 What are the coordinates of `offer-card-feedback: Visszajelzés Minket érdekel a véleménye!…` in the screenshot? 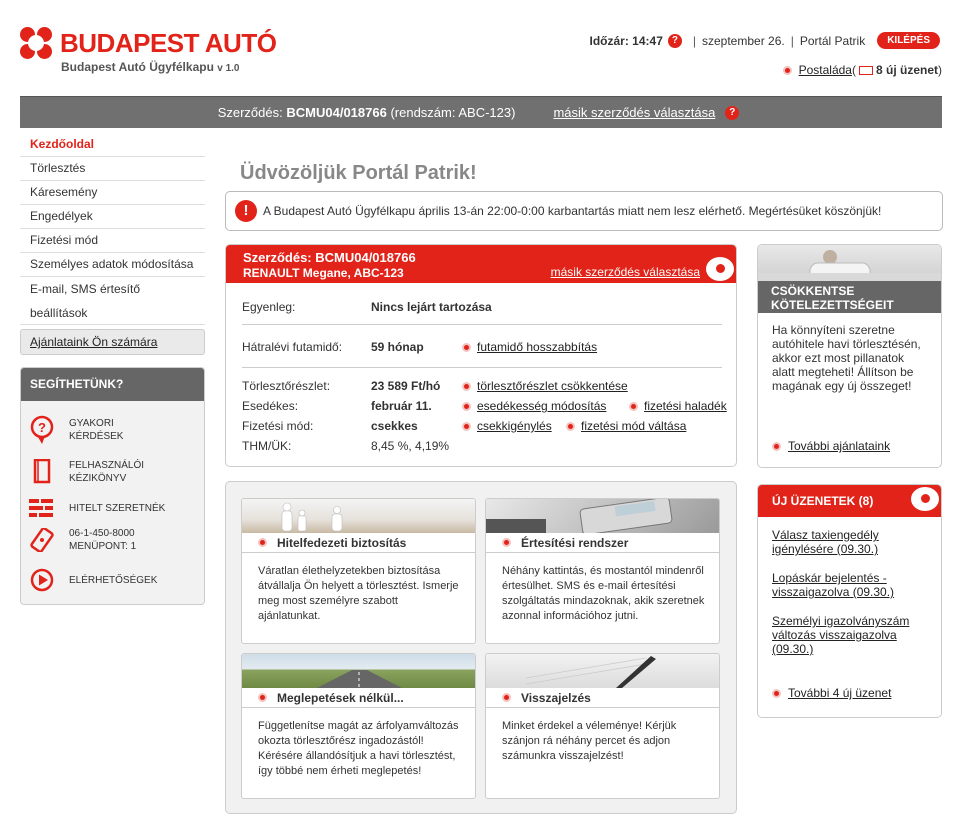 It's located at (602, 726).